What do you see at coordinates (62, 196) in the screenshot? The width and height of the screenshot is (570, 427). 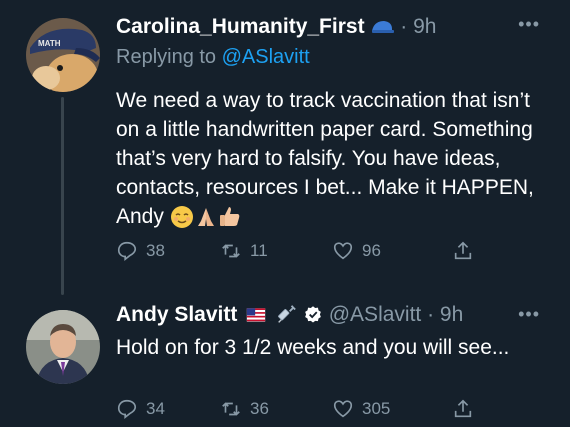 I see `thread-line` at bounding box center [62, 196].